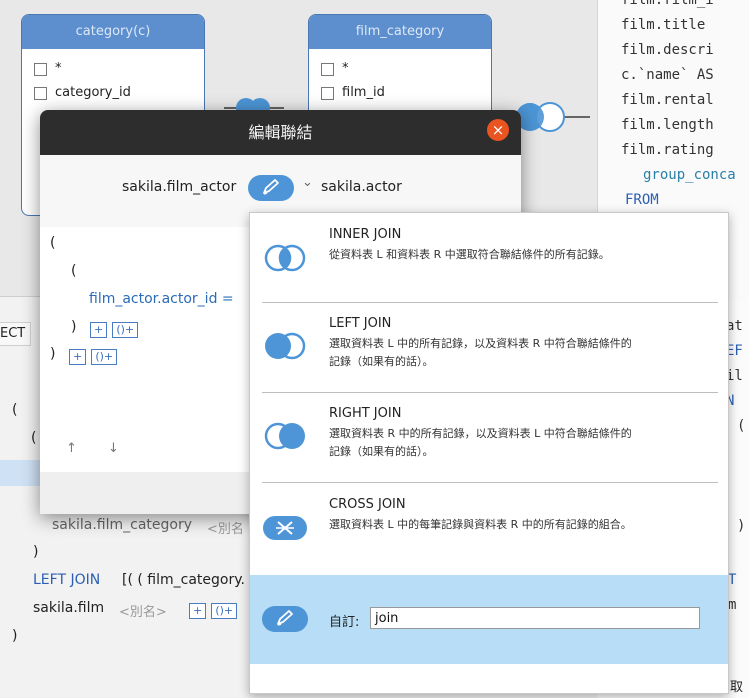  What do you see at coordinates (535, 618) in the screenshot?
I see `custom-join-input: join` at bounding box center [535, 618].